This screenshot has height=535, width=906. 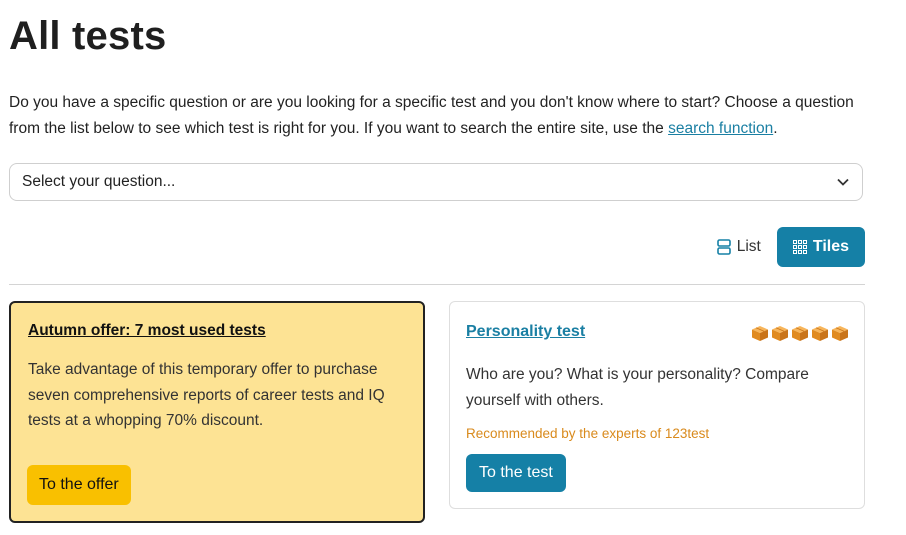 I want to click on page-title: All tests, so click(x=88, y=36).